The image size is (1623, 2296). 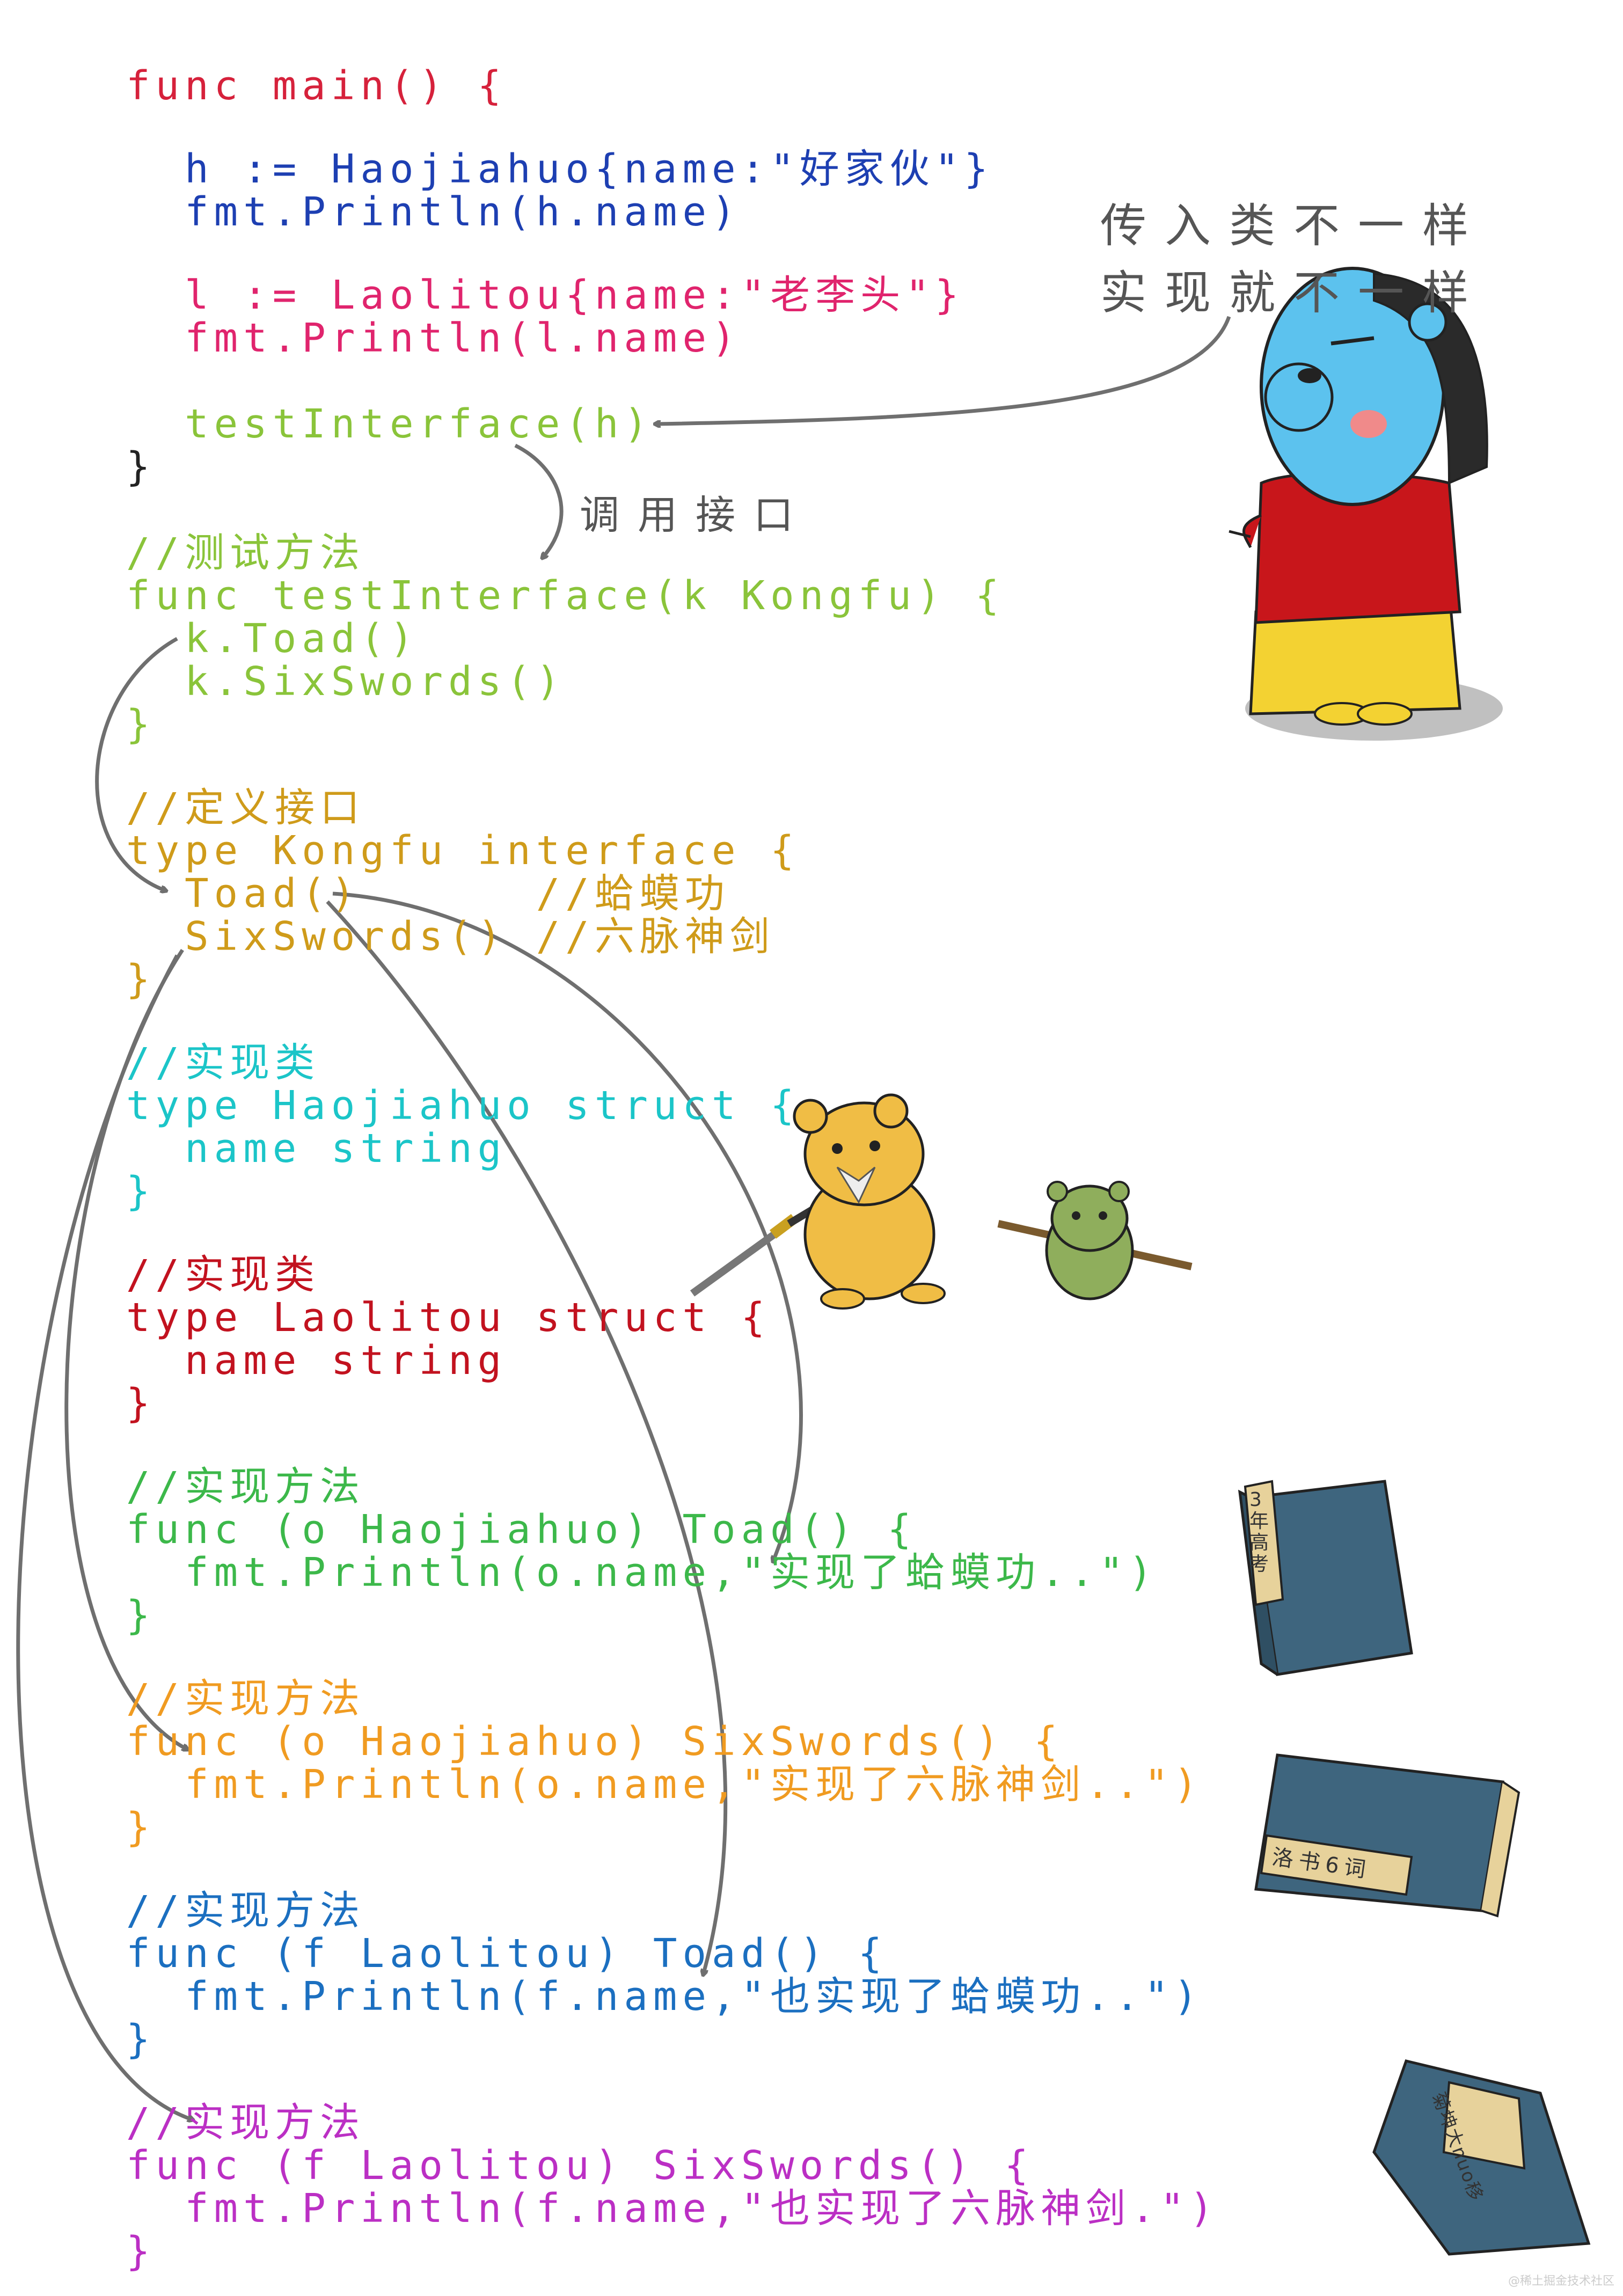 I want to click on method1-signature: func (o Haojiahuo) Toad() {, so click(x=521, y=1530).